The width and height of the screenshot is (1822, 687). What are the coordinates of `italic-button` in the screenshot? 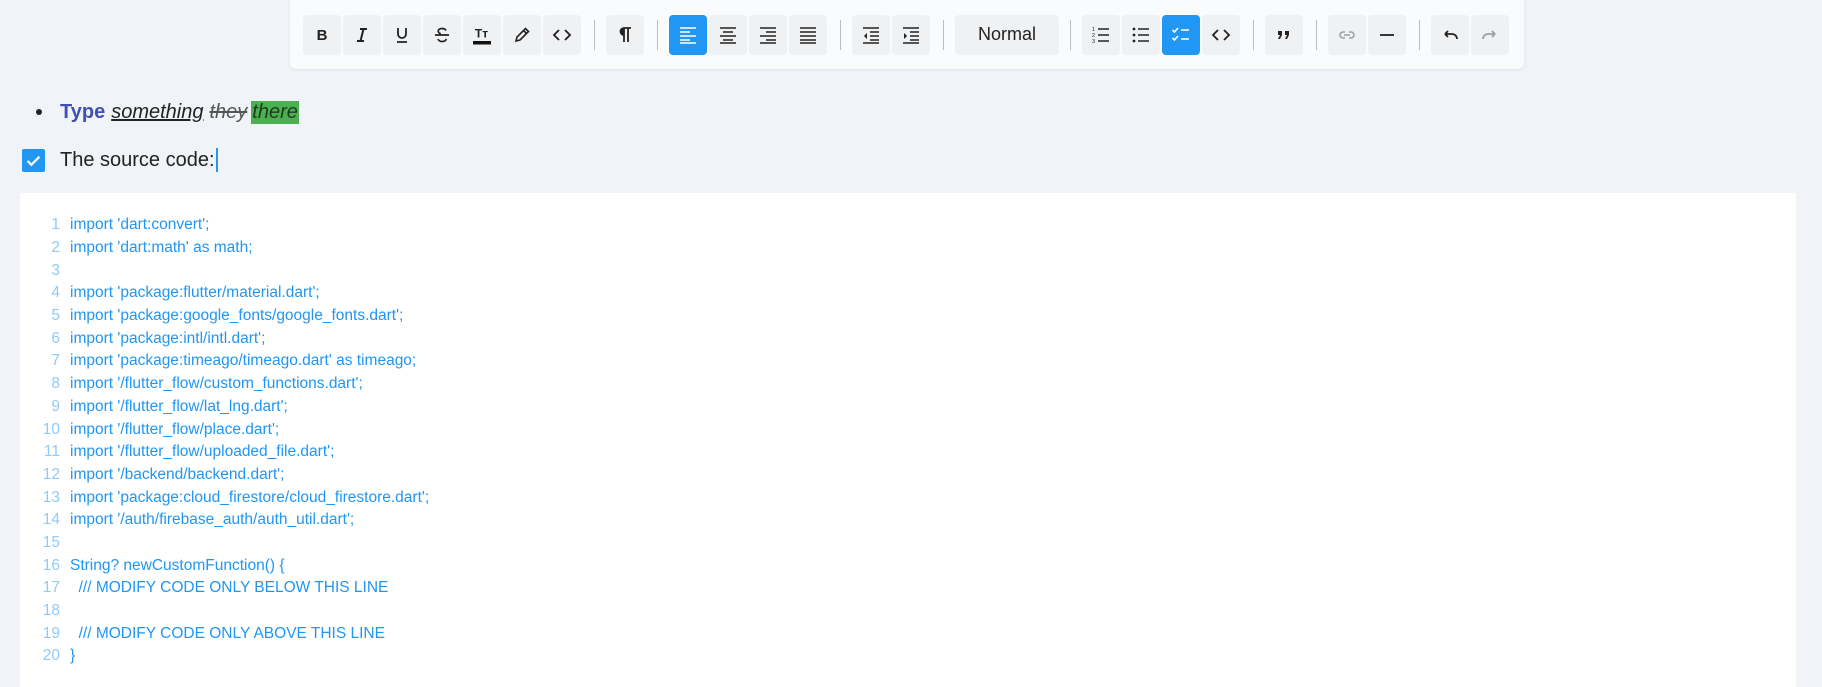 It's located at (362, 34).